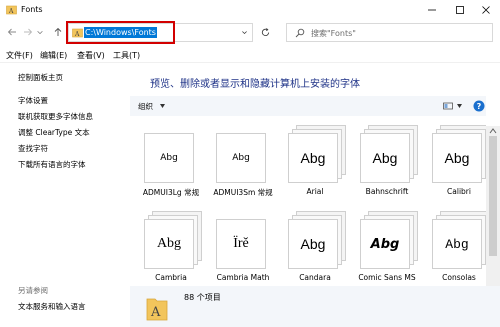  What do you see at coordinates (459, 191) in the screenshot?
I see `font-name-label: Calibri` at bounding box center [459, 191].